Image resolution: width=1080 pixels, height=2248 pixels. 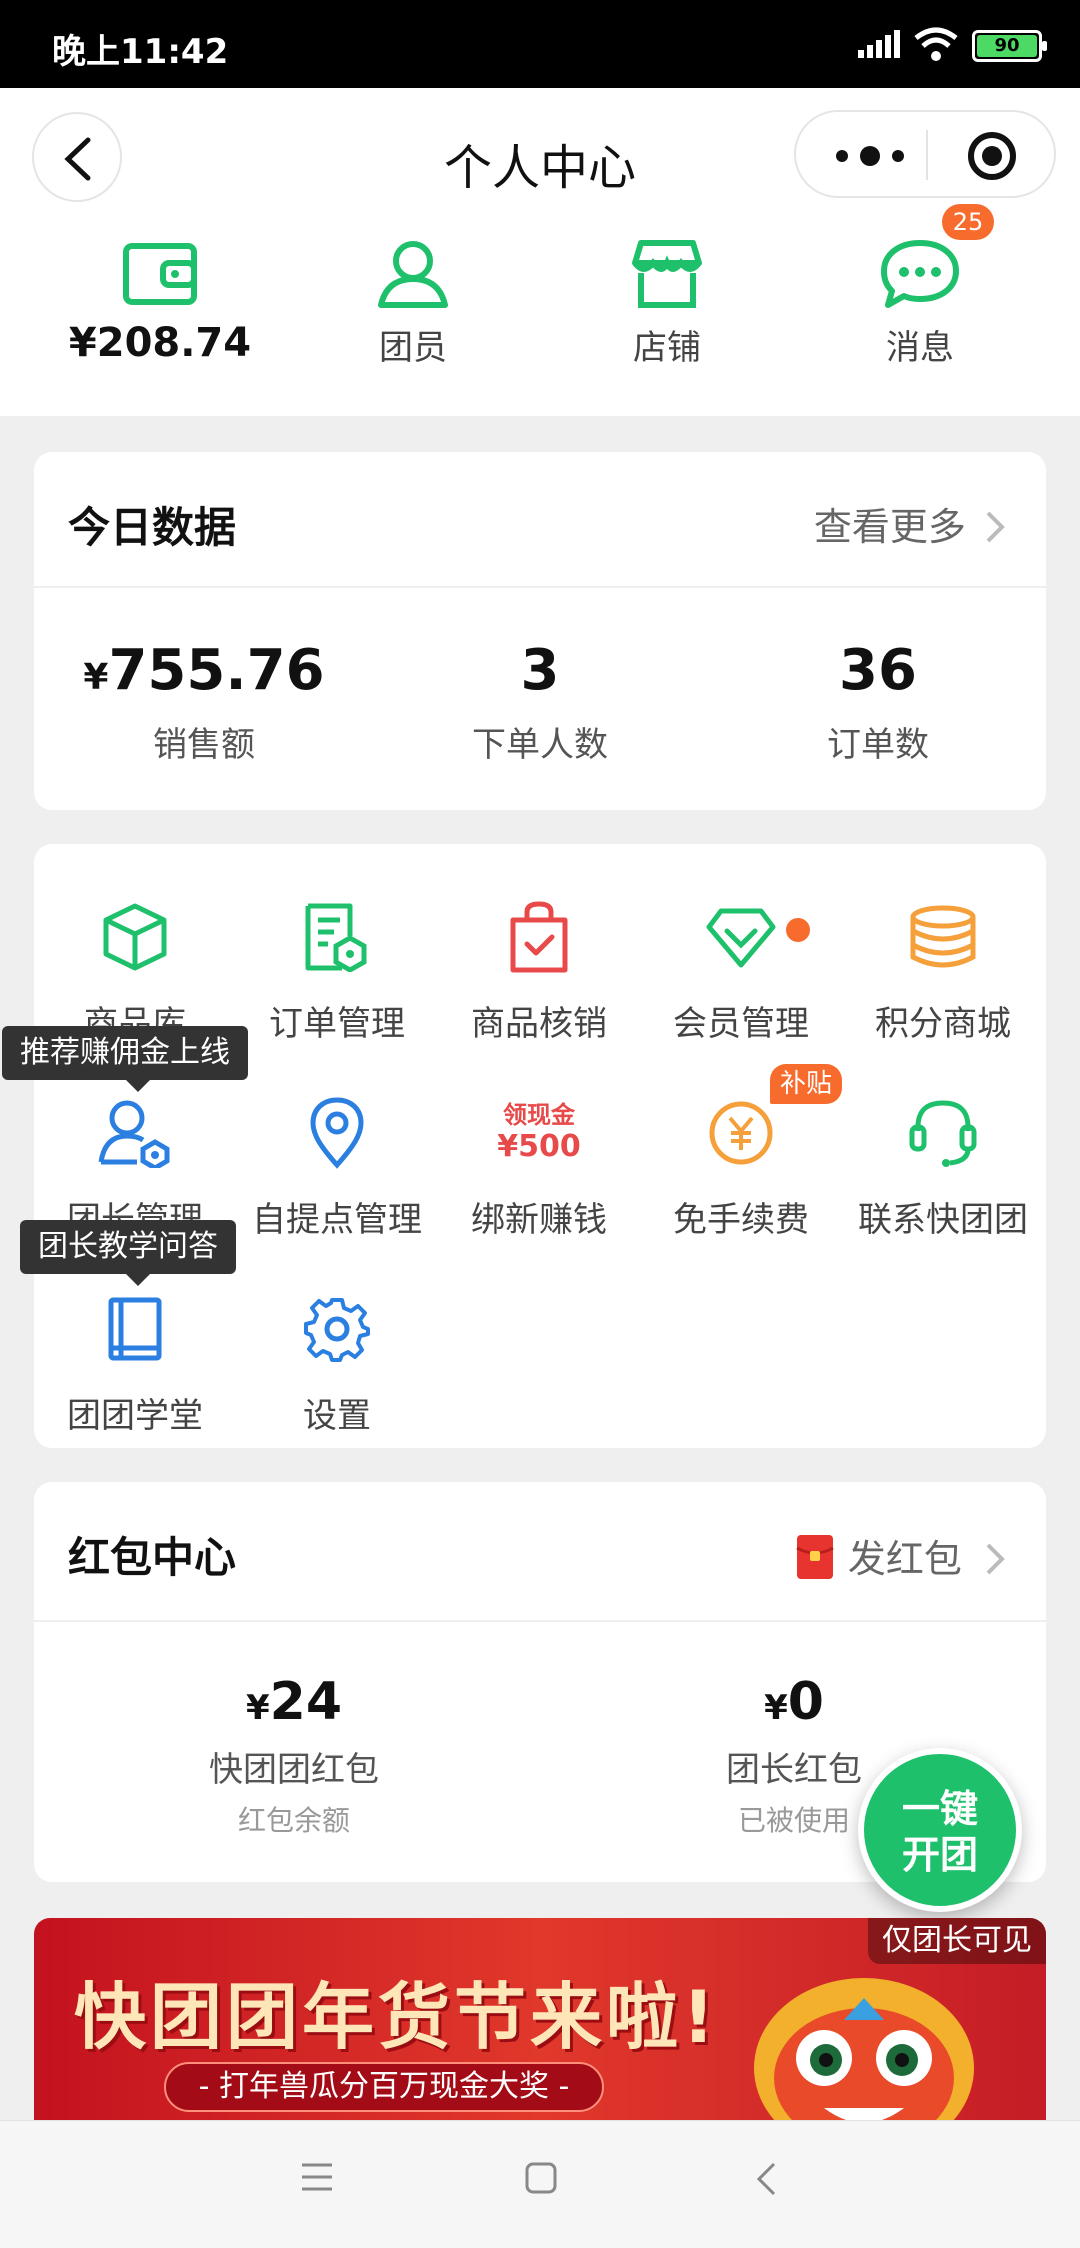 I want to click on settings-item: 设置, so click(x=337, y=1360).